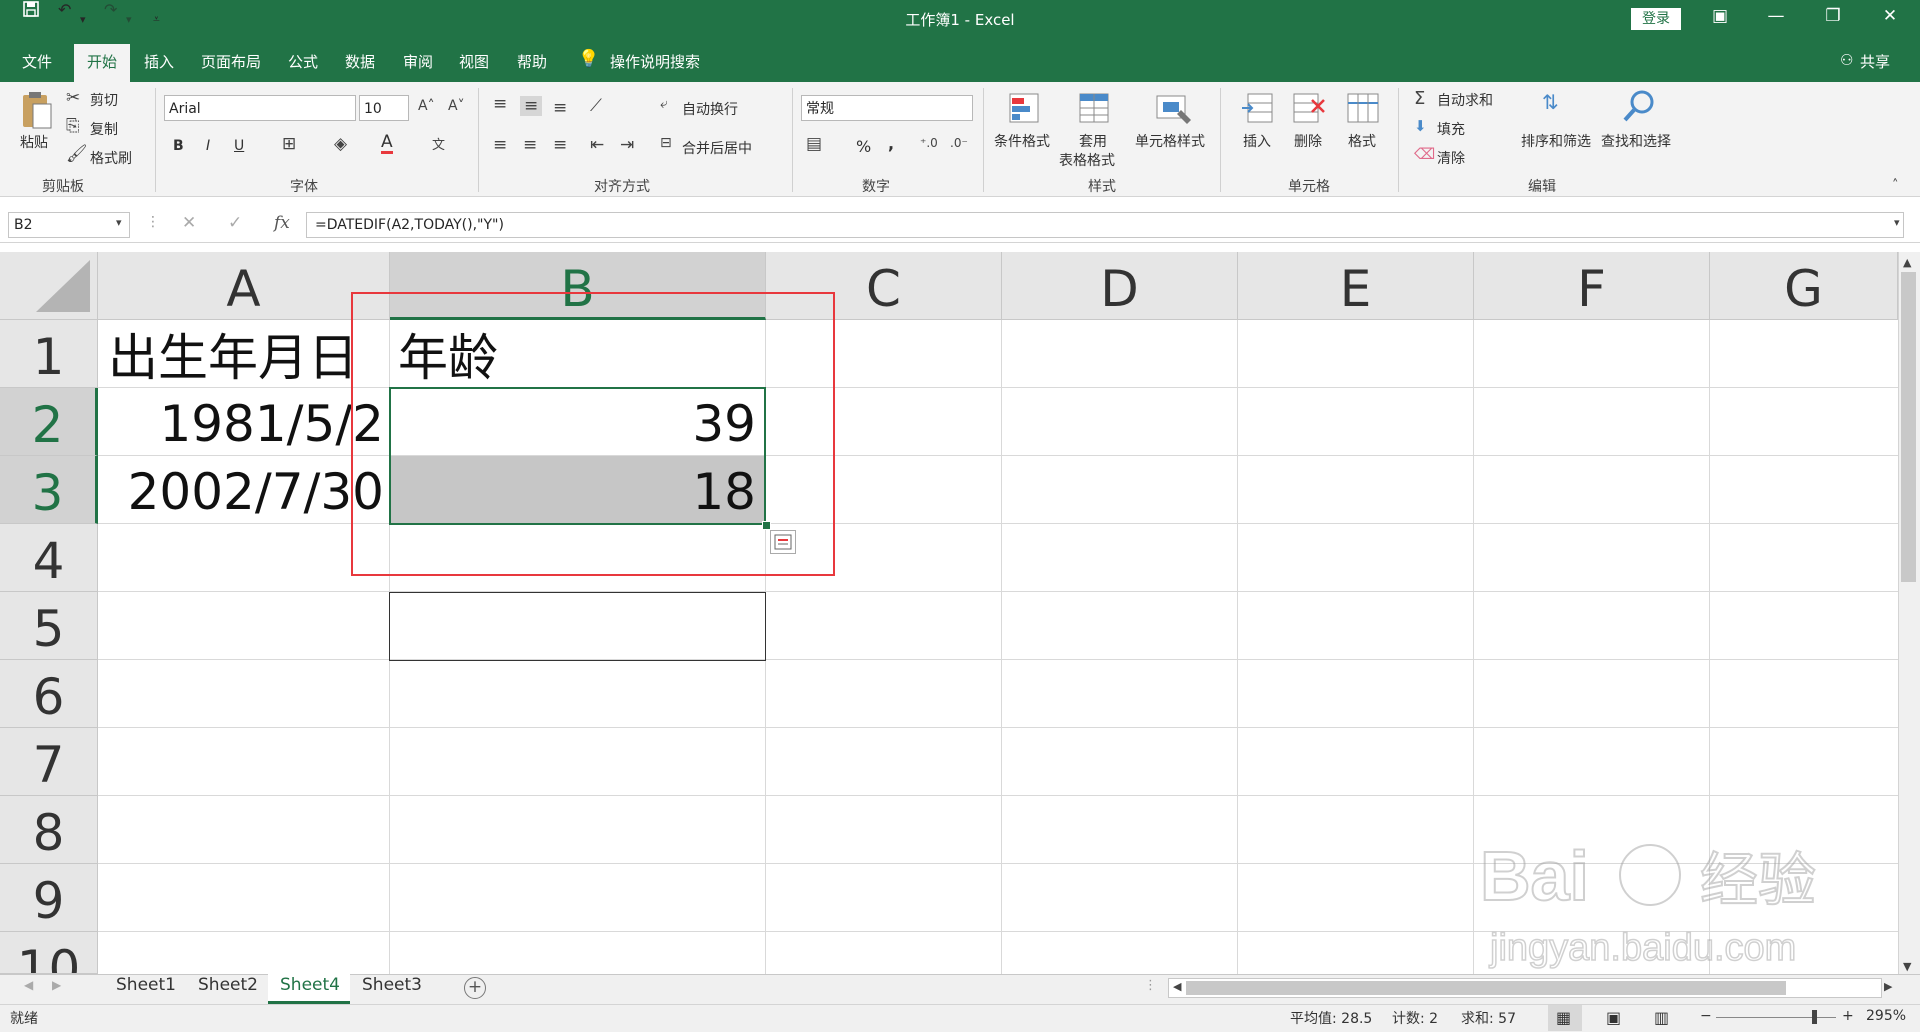 The width and height of the screenshot is (1920, 1032). I want to click on sort-filter-icon: ⇅, so click(1550, 102).